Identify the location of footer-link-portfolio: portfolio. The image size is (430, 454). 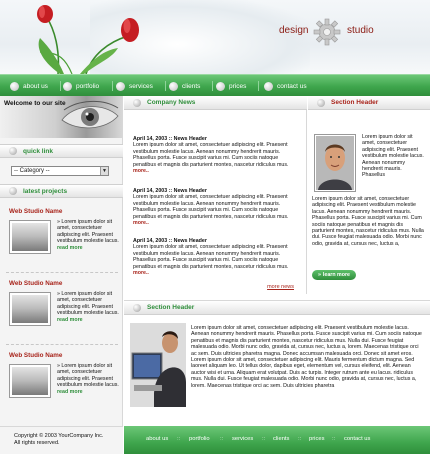
(199, 439).